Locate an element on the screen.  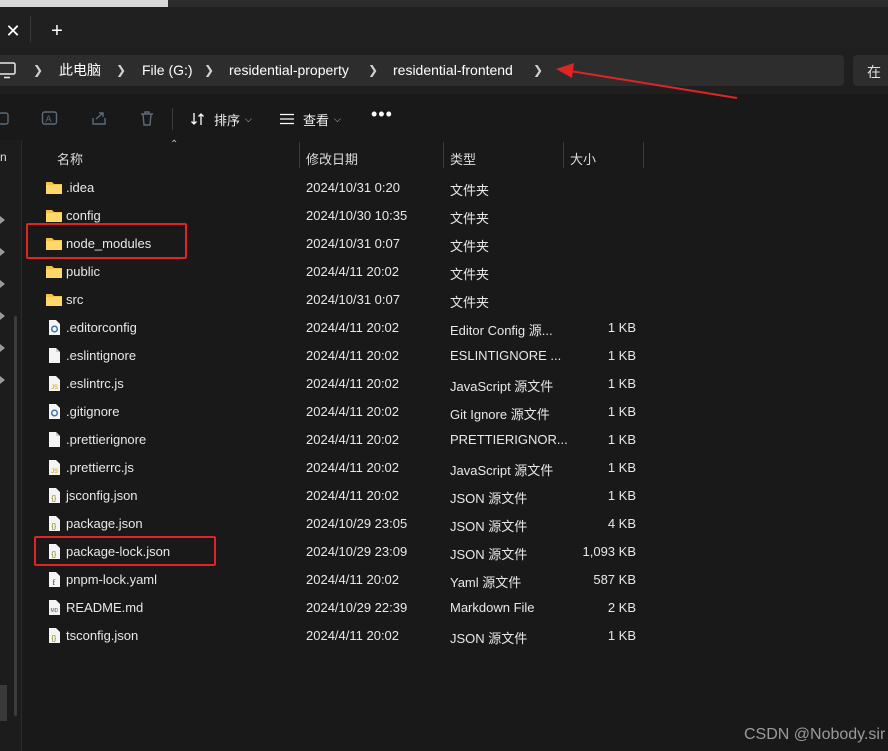
json-file-icon: {} is located at coordinates (54, 495).